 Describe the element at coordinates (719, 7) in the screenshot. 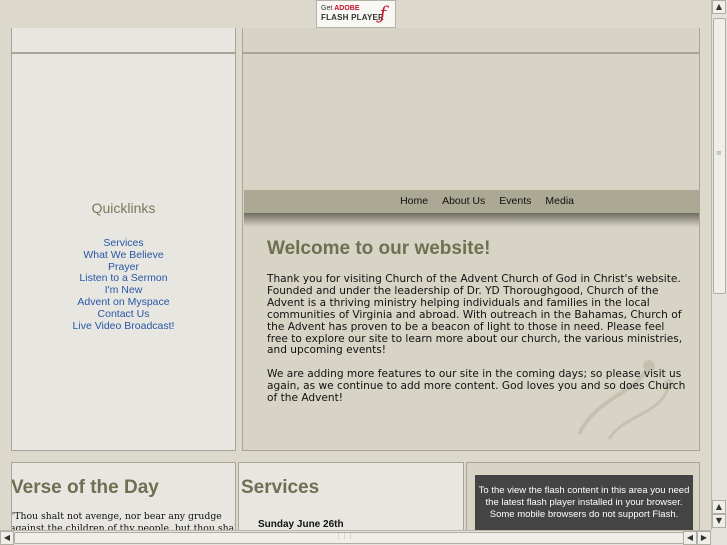

I see `scroll-up-icon: ▲` at that location.